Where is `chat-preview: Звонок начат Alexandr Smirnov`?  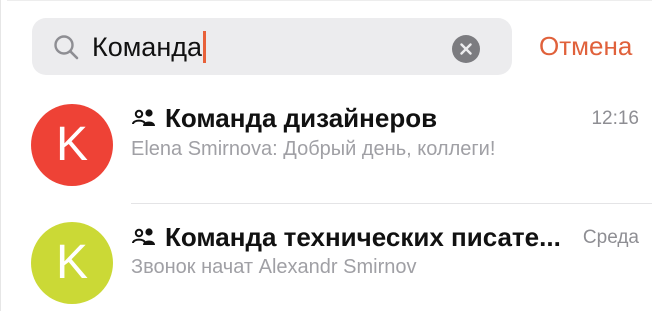
chat-preview: Звонок начат Alexandr Smirnov is located at coordinates (274, 267).